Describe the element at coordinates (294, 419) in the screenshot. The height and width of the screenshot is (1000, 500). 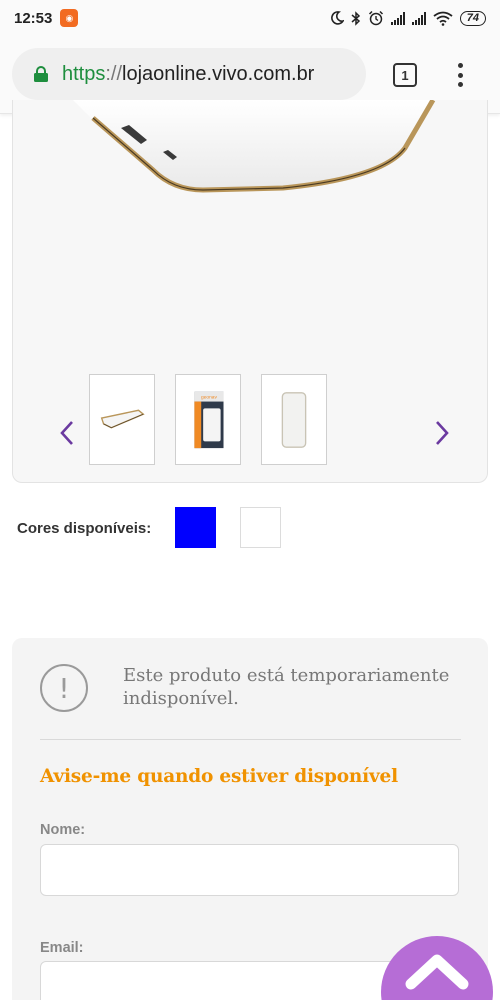
I see `thumbnail-powerbank-front` at that location.